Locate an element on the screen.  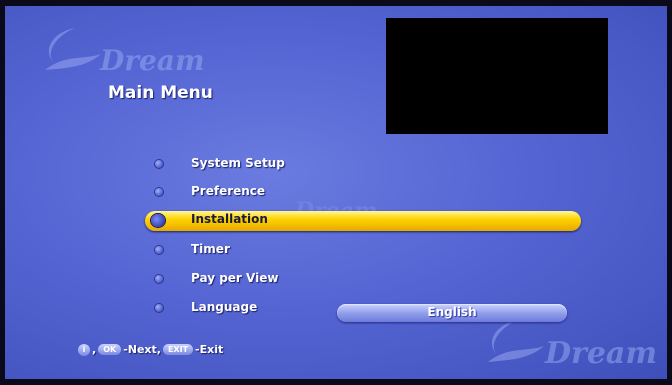
menu-item-system-setup: System Setup is located at coordinates (363, 165).